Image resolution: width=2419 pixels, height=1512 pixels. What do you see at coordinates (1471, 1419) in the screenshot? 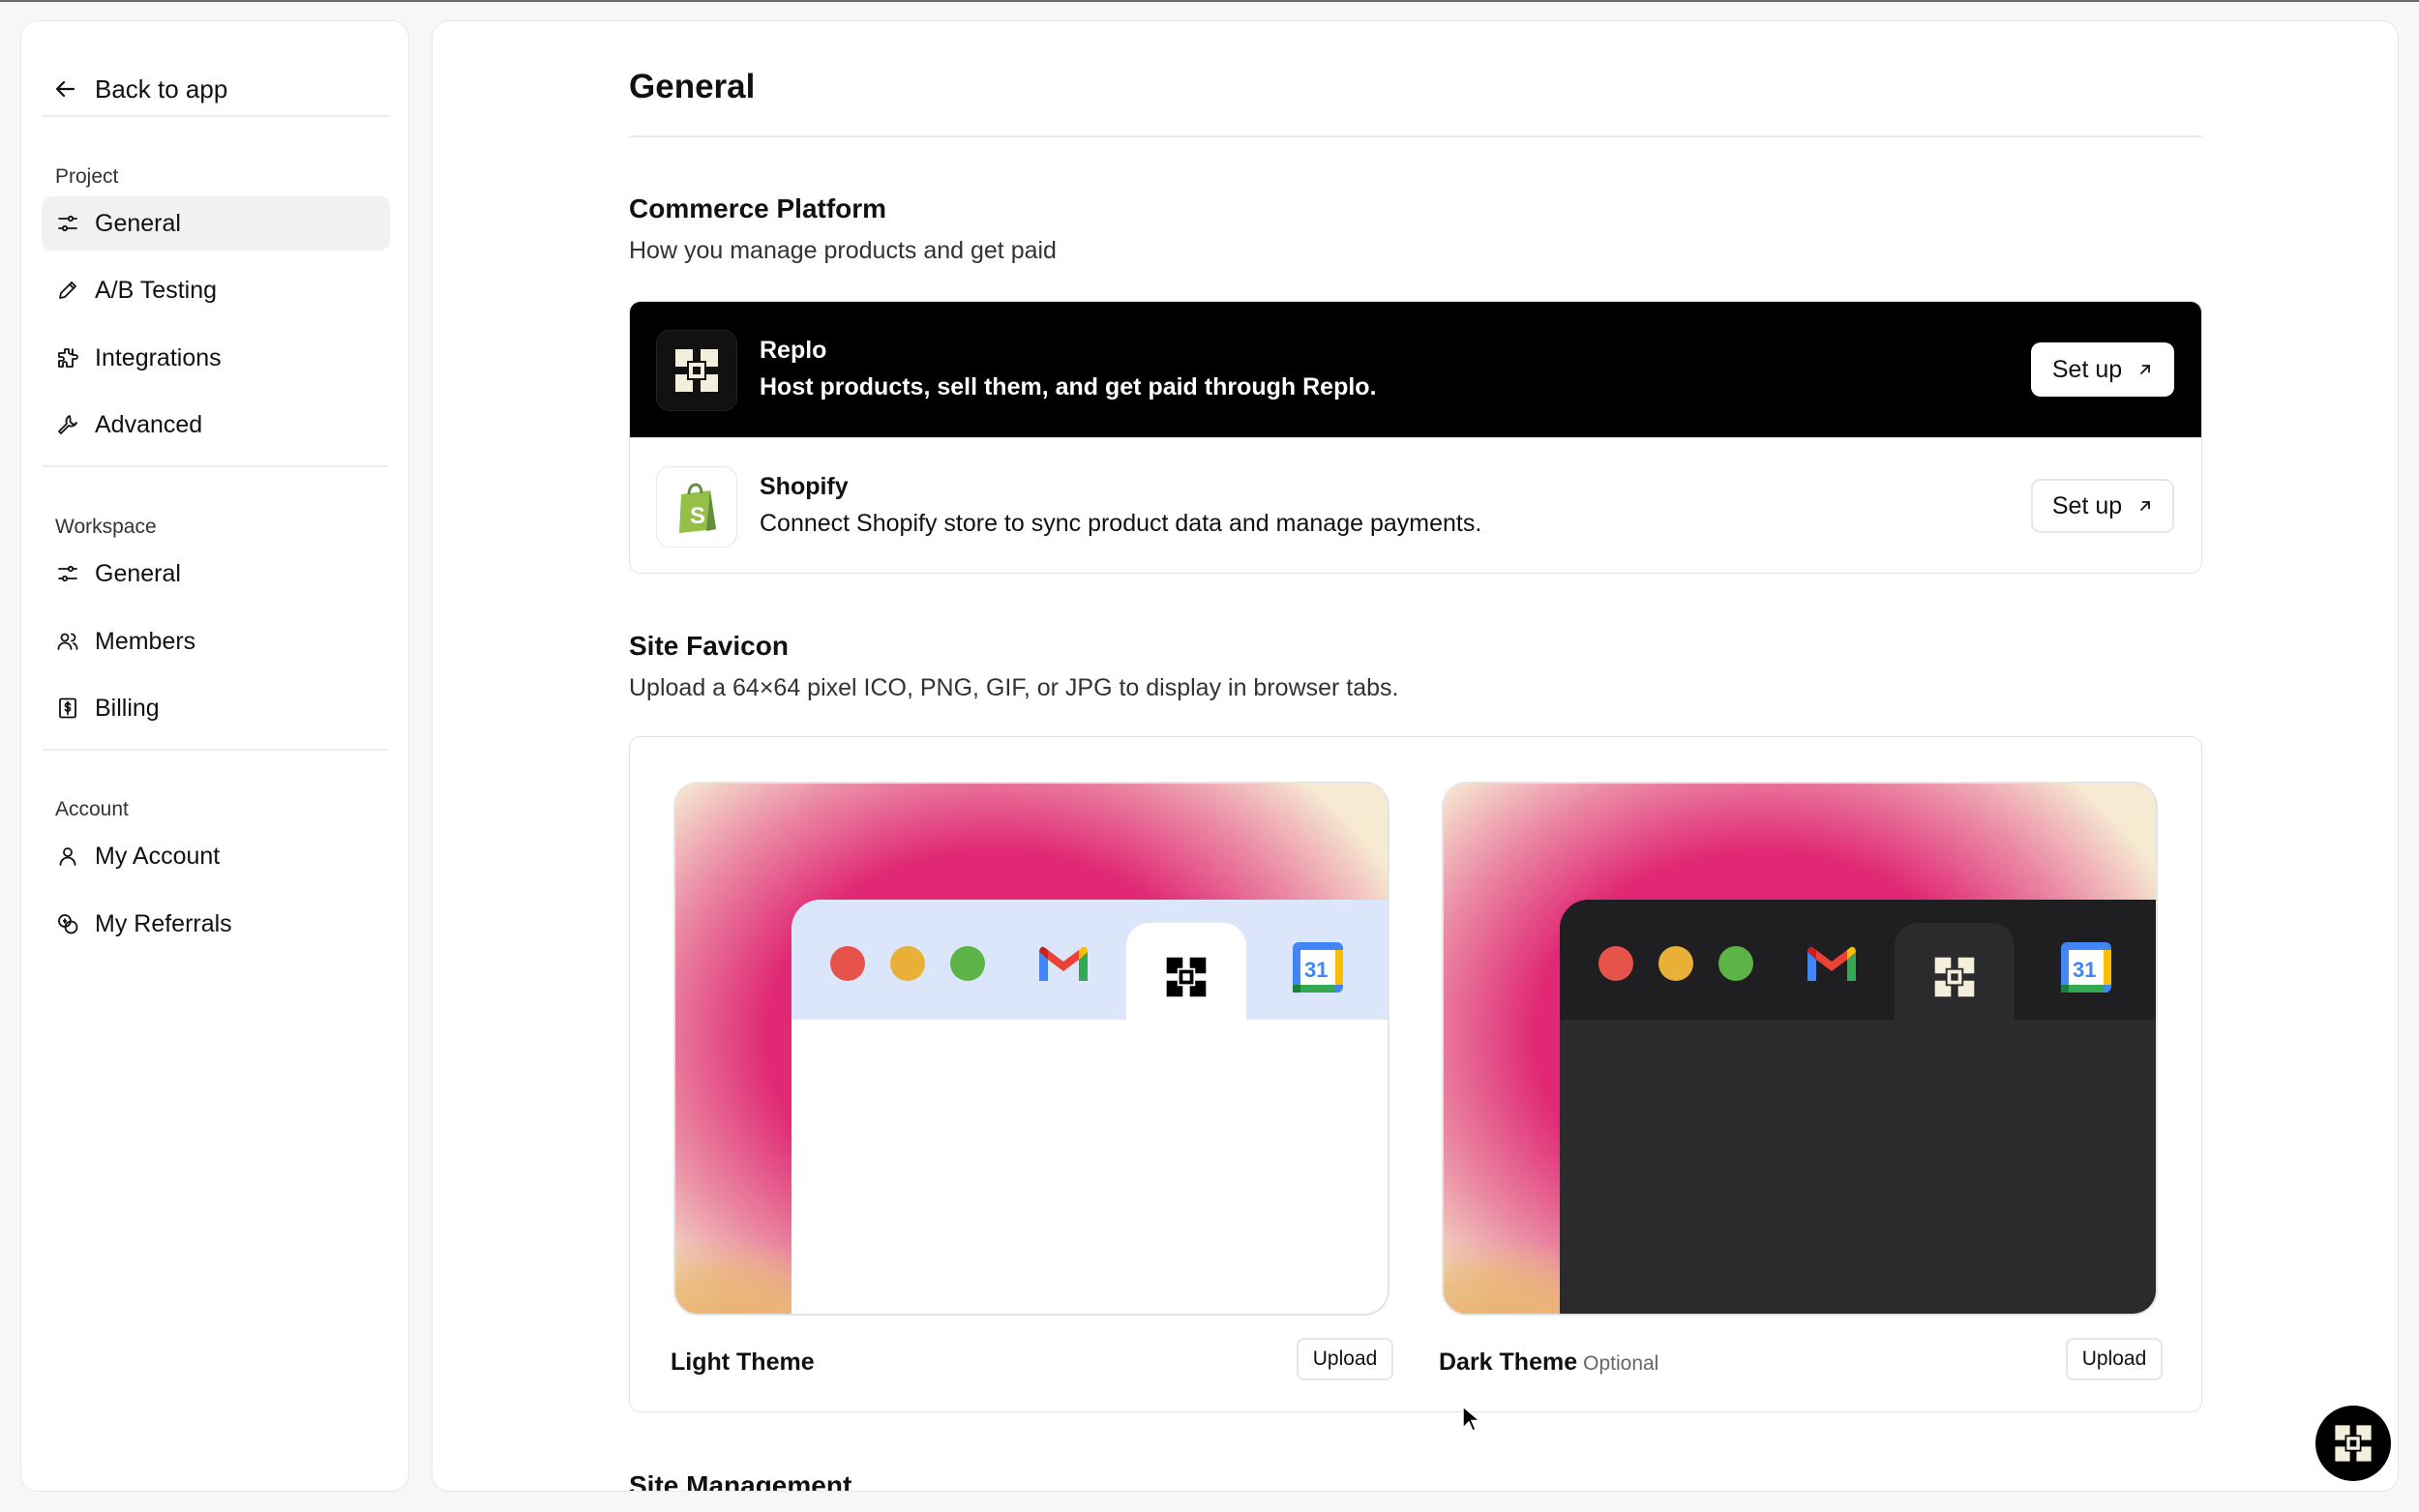
I see `mouse-cursor-icon` at bounding box center [1471, 1419].